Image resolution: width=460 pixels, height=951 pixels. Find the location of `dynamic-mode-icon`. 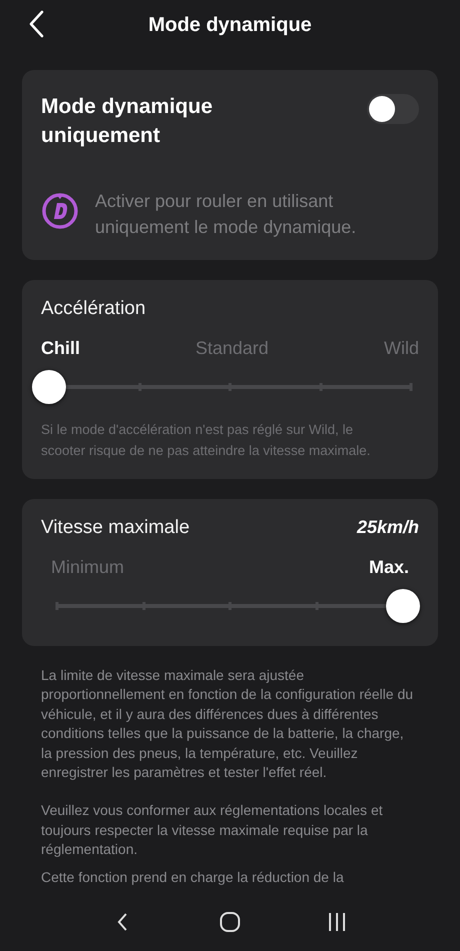

dynamic-mode-icon is located at coordinates (60, 211).